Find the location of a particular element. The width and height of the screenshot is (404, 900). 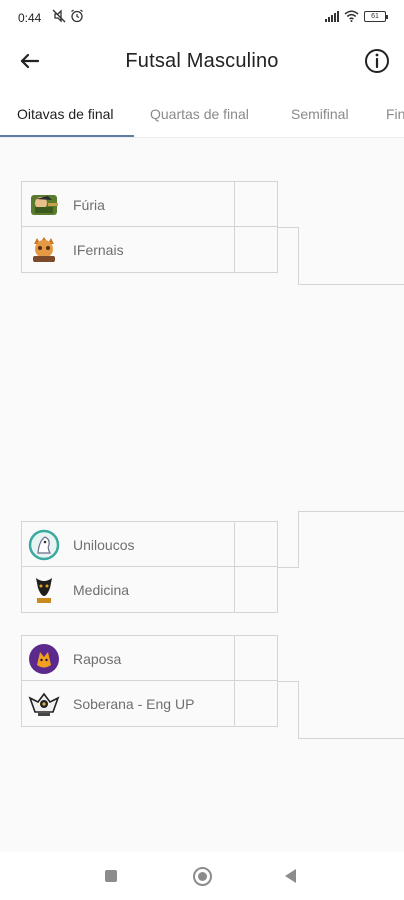

team-row: Soberana - Eng UP is located at coordinates (149, 703).